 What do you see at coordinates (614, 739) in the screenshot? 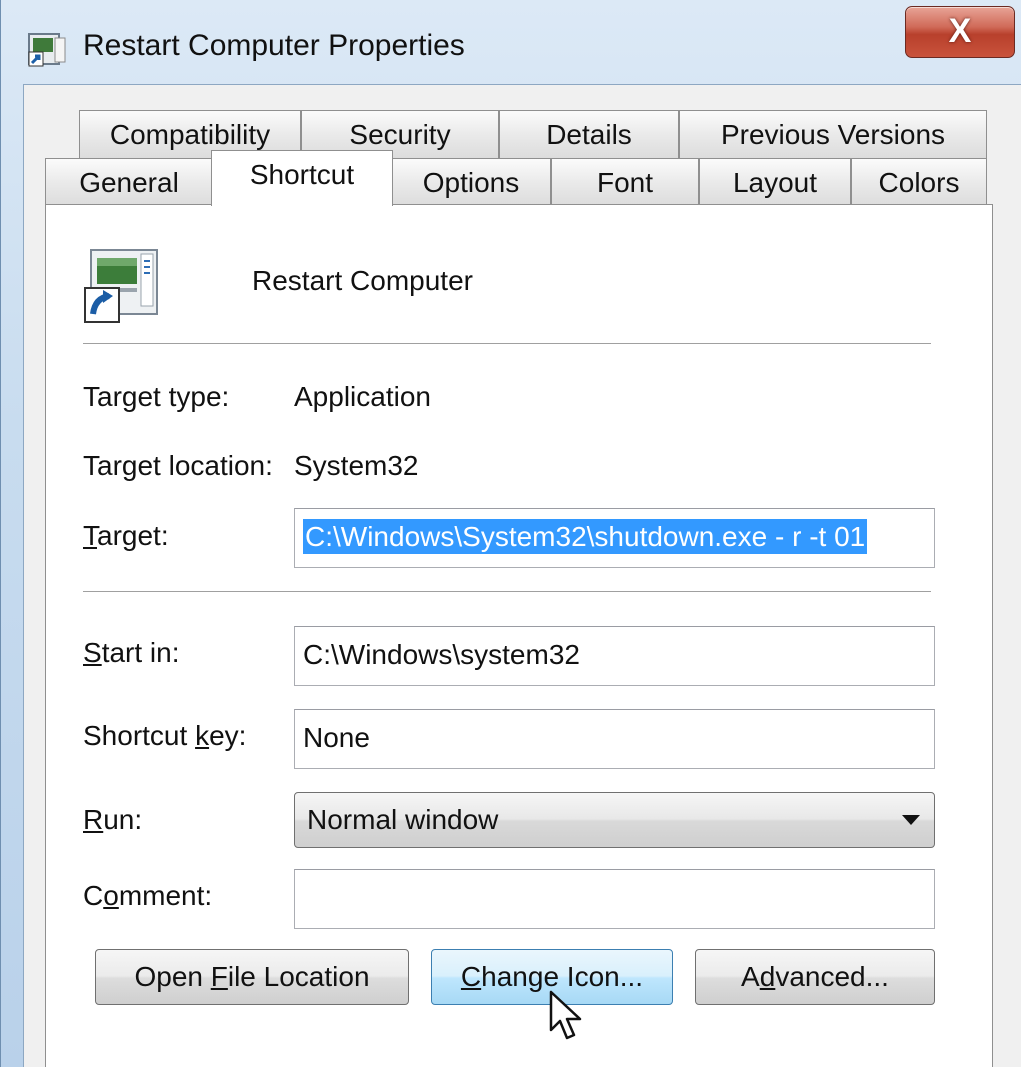
I see `shortcut-key-input: None` at bounding box center [614, 739].